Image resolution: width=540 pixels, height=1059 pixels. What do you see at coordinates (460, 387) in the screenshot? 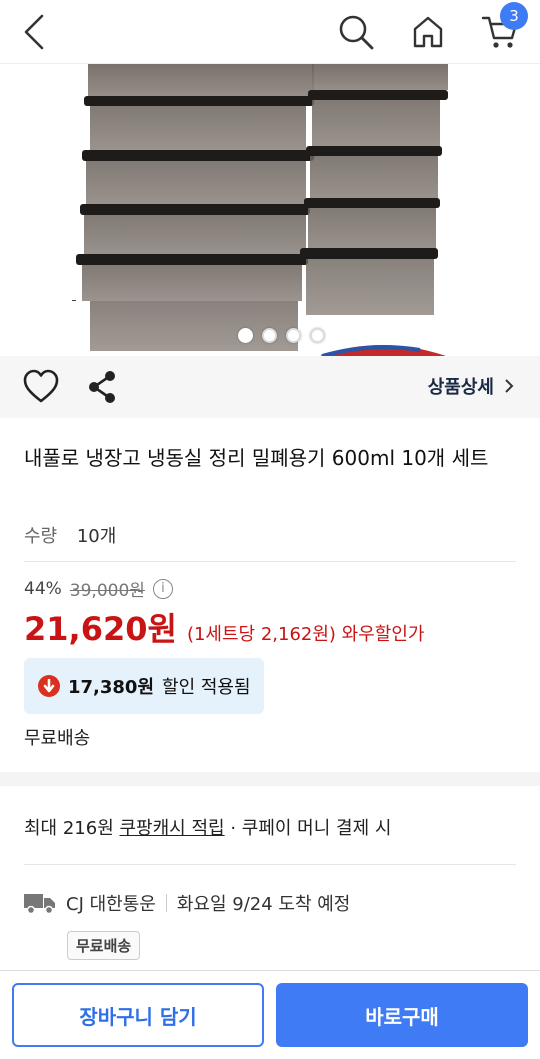
I see `product-detail-label: 상품상세` at bounding box center [460, 387].